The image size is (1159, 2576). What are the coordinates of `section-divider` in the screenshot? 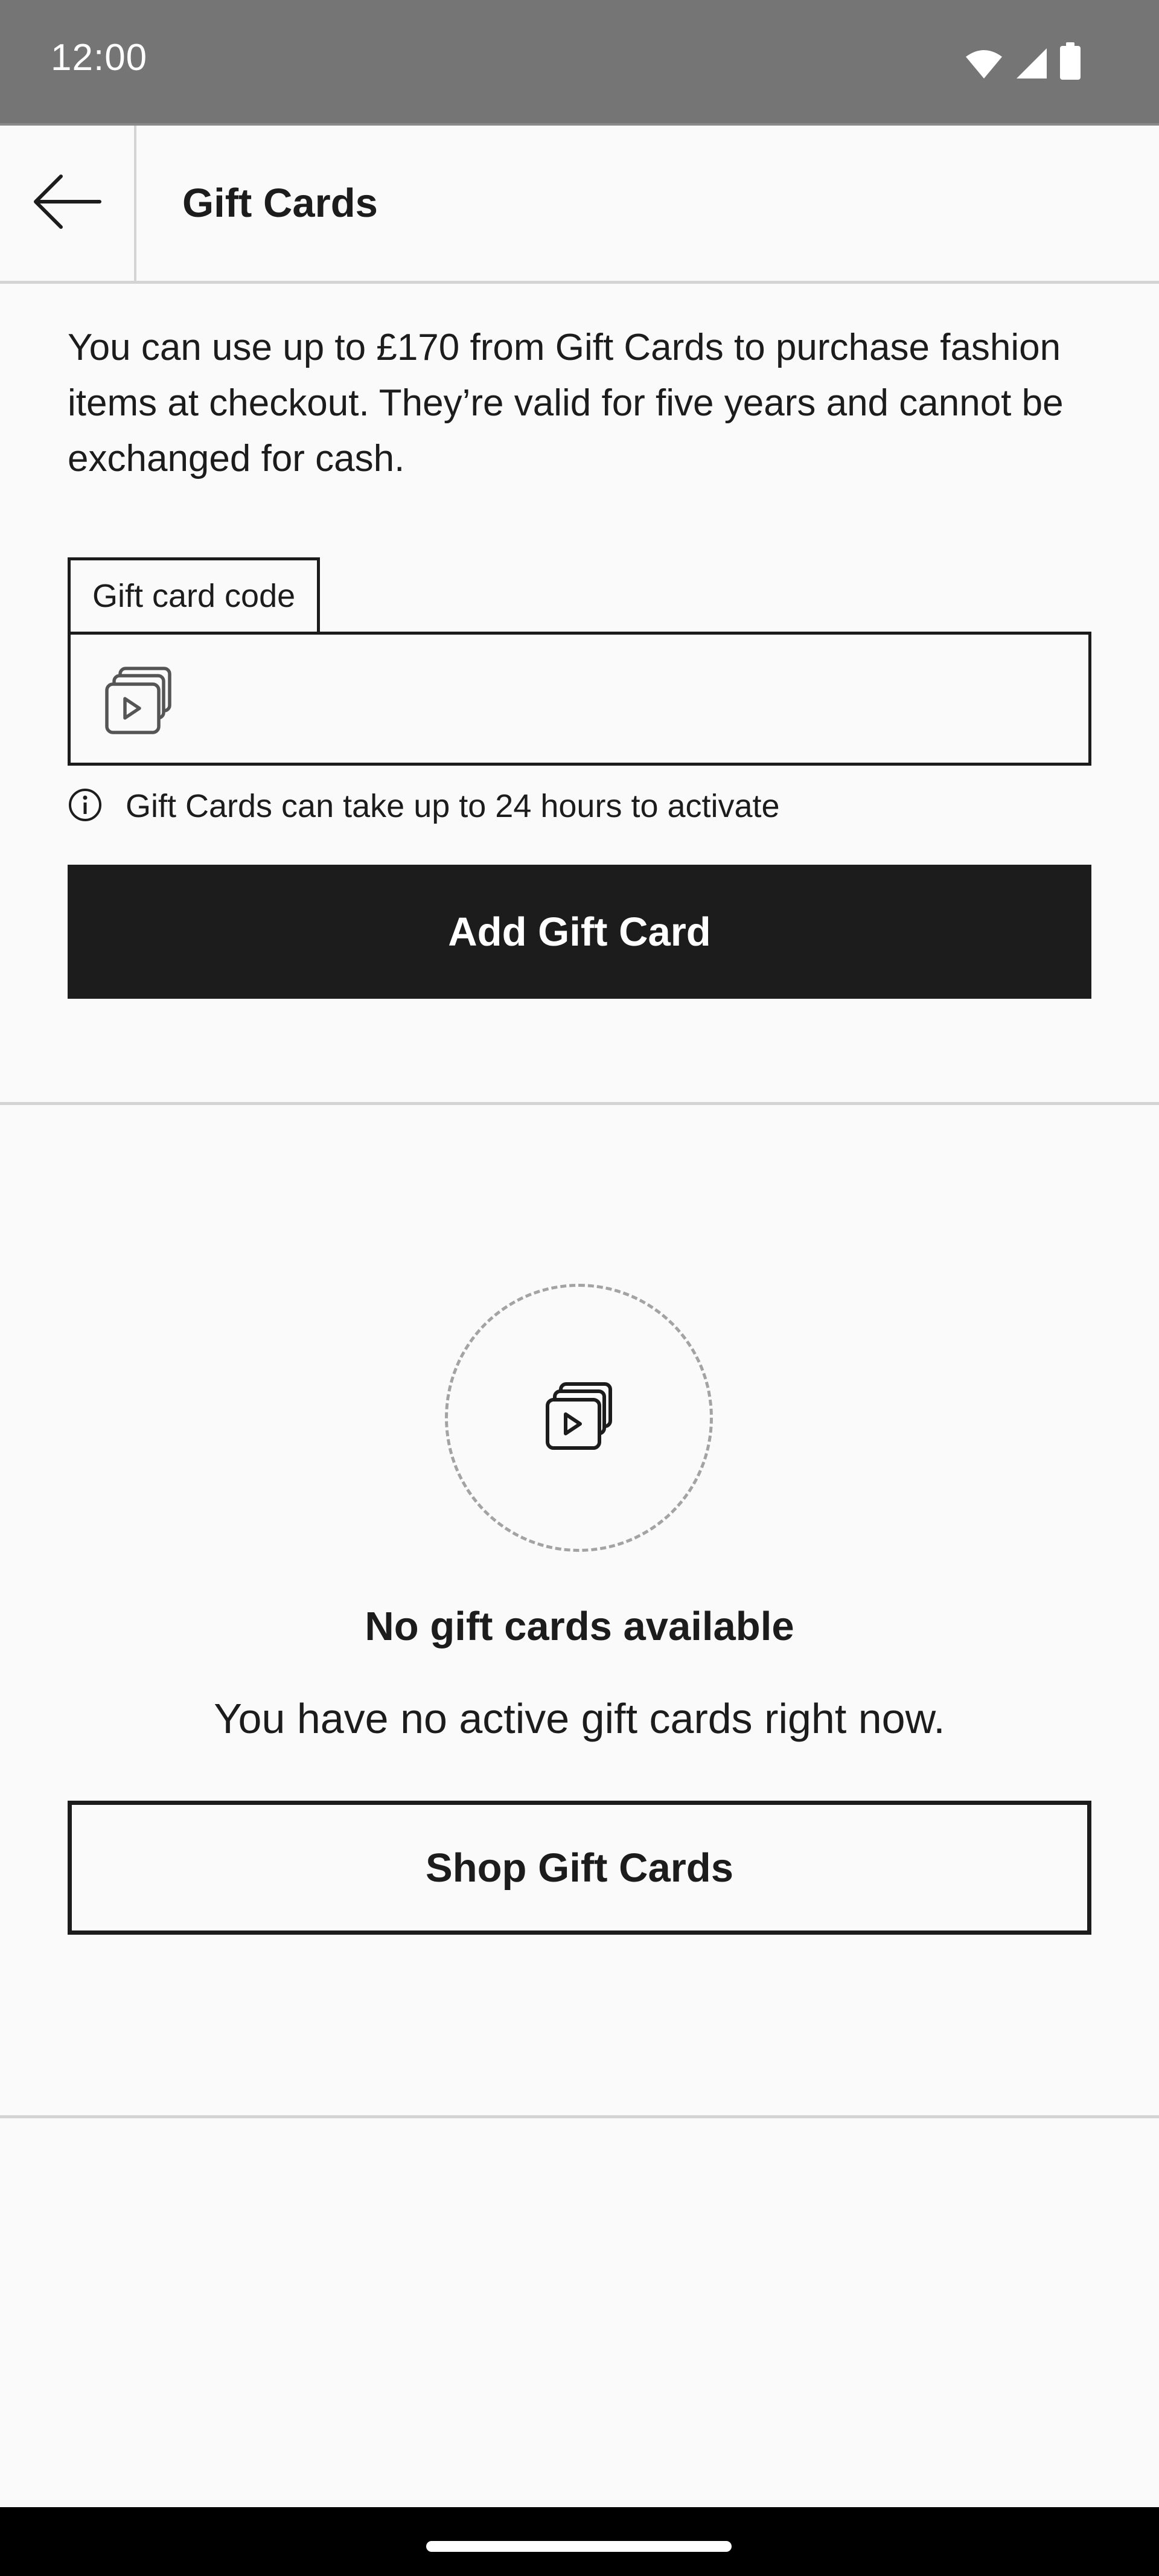 It's located at (579, 1103).